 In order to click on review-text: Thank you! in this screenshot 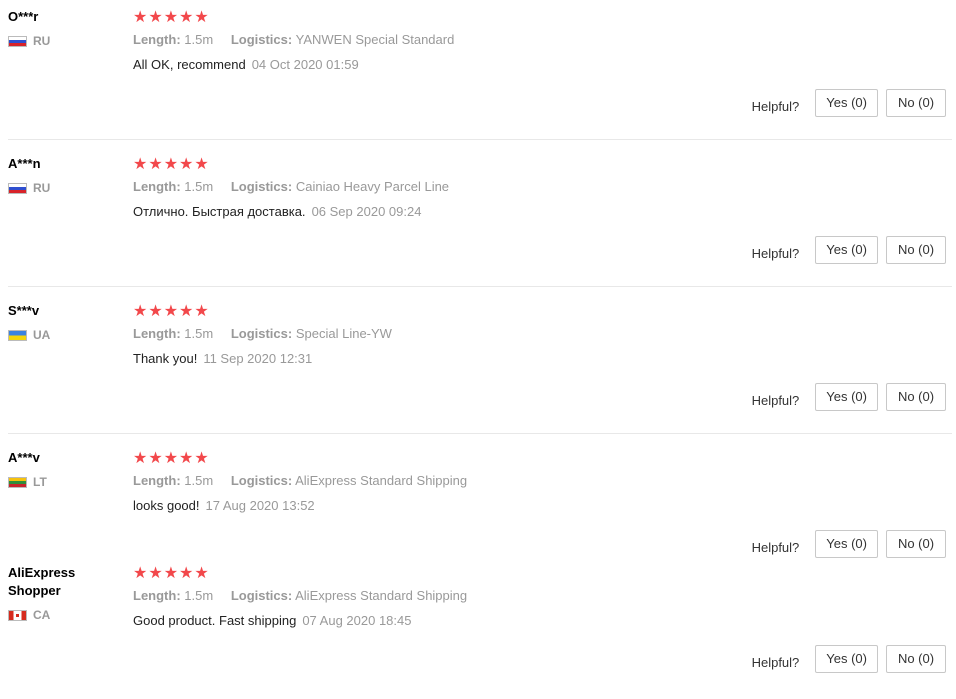, I will do `click(165, 358)`.